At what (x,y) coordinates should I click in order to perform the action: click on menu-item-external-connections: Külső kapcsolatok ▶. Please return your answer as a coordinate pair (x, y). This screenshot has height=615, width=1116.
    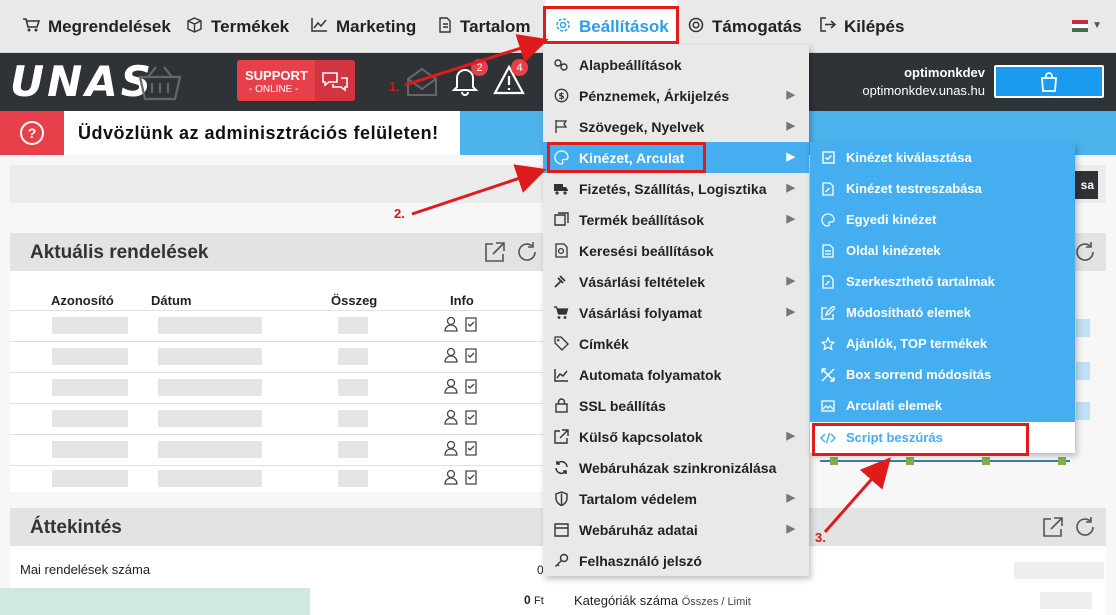
    Looking at the image, I should click on (676, 436).